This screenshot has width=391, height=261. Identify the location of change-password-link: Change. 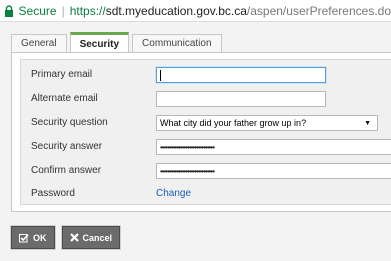
(173, 193).